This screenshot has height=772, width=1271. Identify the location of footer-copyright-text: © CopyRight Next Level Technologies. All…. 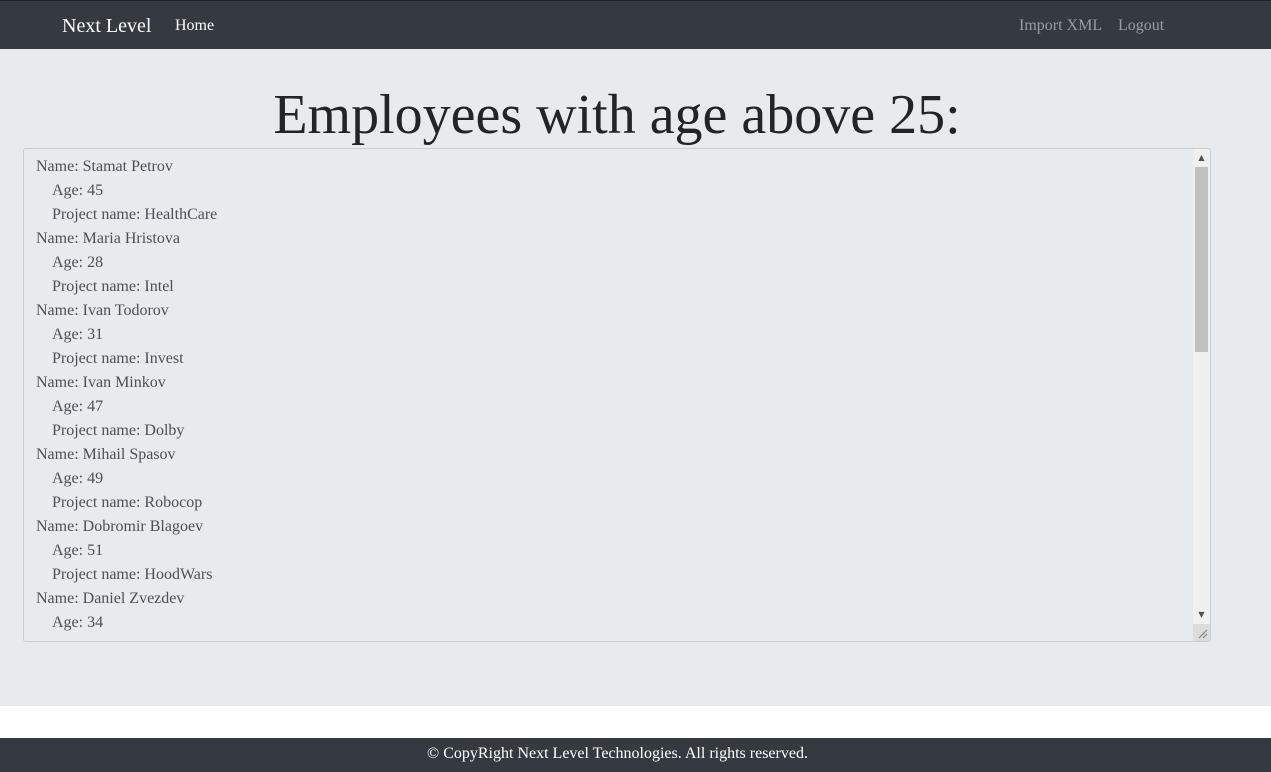
(617, 753).